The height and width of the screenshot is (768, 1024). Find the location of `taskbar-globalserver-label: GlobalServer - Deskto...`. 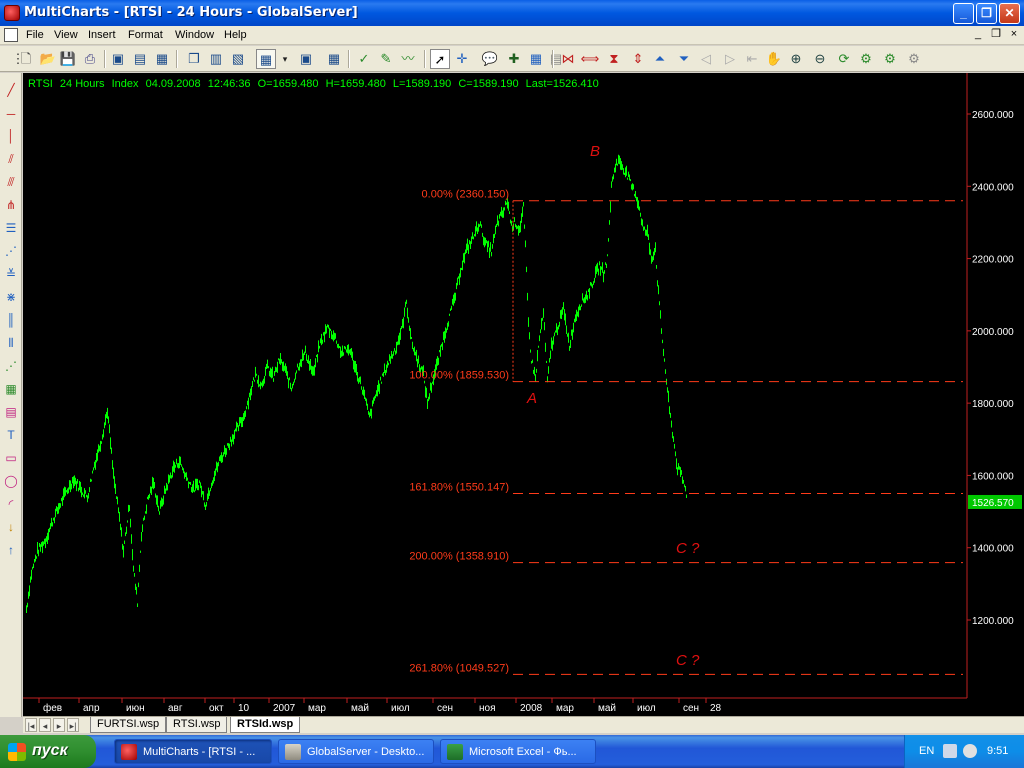

taskbar-globalserver-label: GlobalServer - Deskto... is located at coordinates (366, 752).